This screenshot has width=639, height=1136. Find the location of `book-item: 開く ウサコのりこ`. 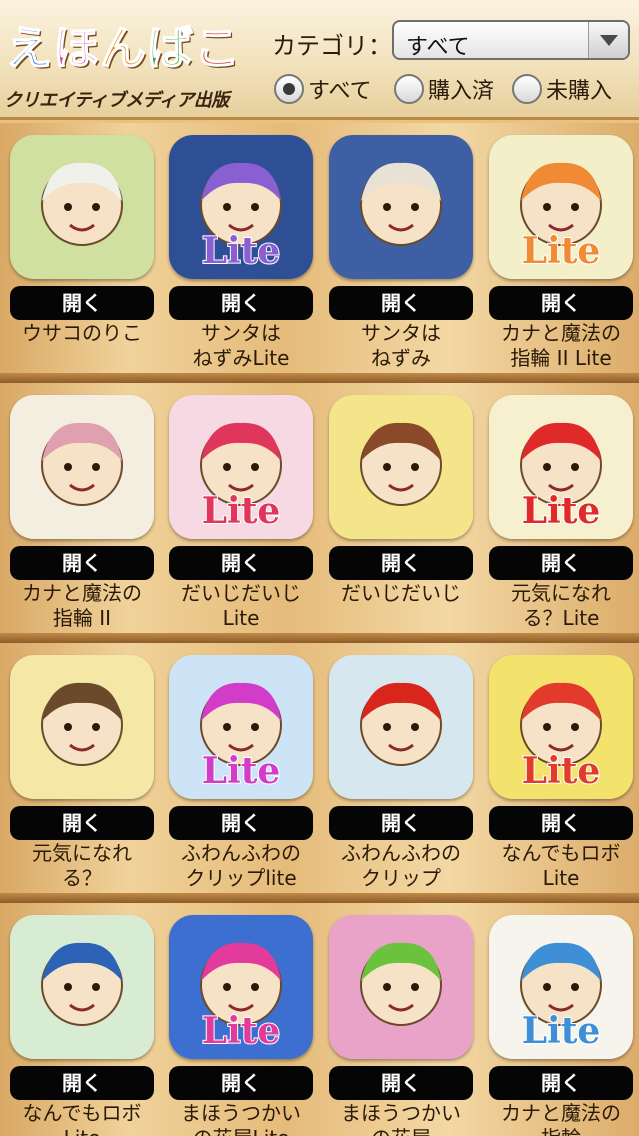

book-item: 開く ウサコのりこ is located at coordinates (82, 245).